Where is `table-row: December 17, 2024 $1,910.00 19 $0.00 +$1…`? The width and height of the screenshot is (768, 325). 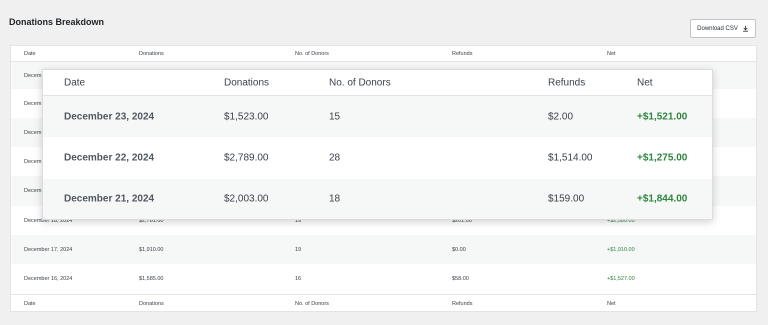
table-row: December 17, 2024 $1,910.00 19 $0.00 +$1… is located at coordinates (383, 249).